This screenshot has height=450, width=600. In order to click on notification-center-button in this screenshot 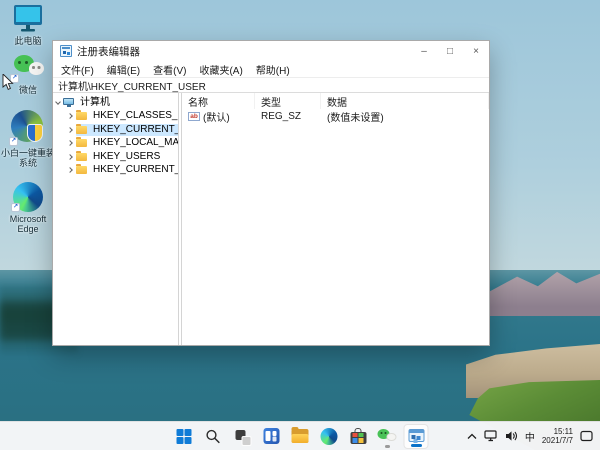, I will do `click(586, 436)`.